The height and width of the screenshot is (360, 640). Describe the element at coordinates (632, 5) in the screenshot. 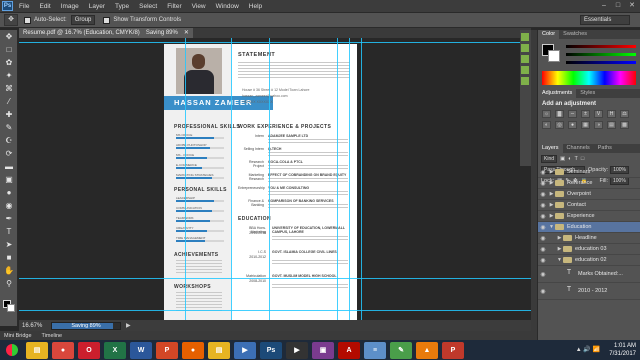

I see `close-icon: ✕` at that location.